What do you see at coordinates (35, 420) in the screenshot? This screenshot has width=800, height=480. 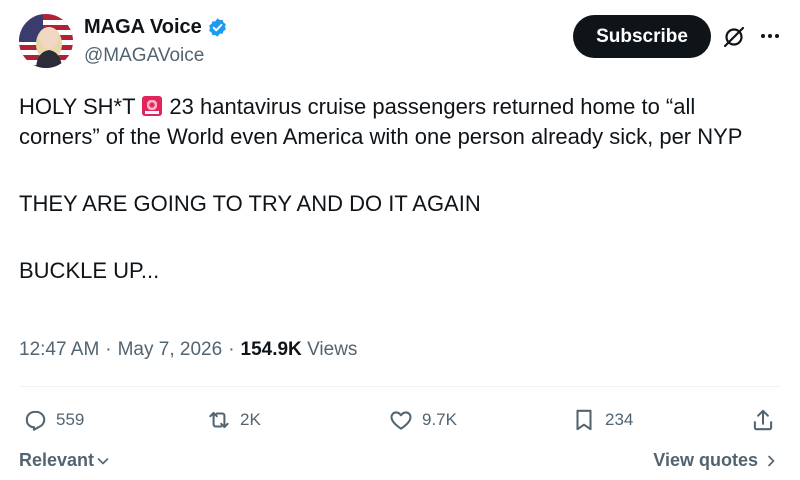 I see `reply-icon` at bounding box center [35, 420].